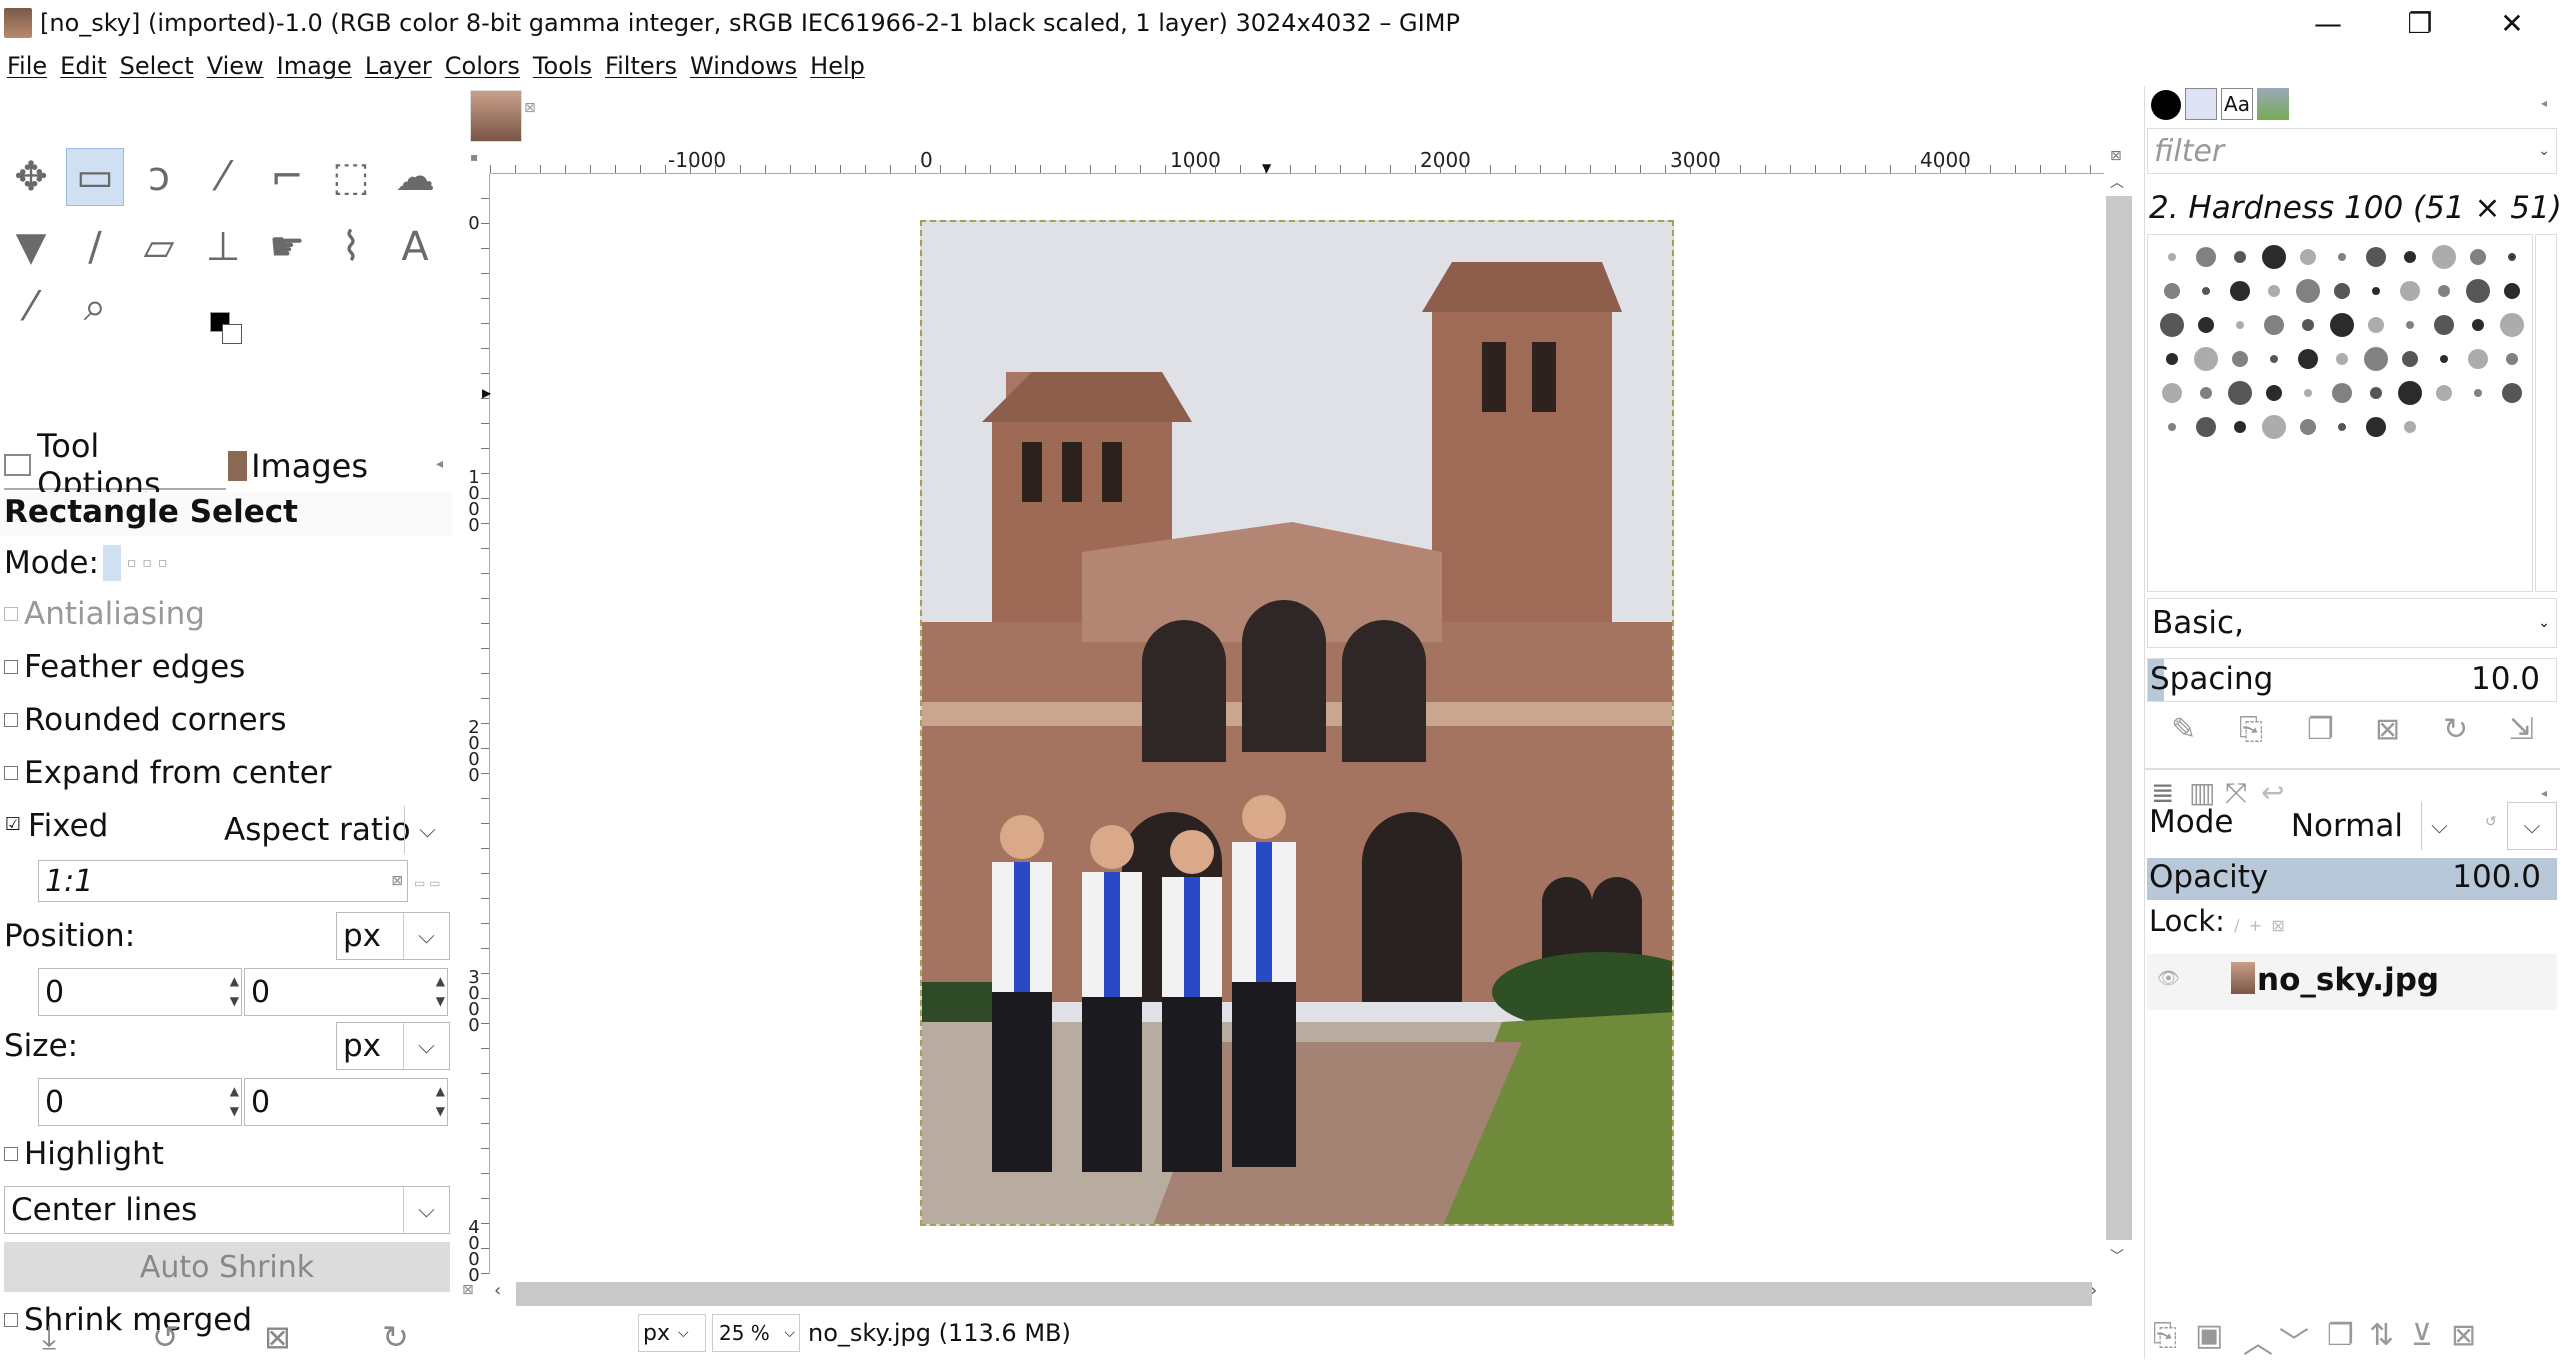 The height and width of the screenshot is (1362, 2560). What do you see at coordinates (2165, 1335) in the screenshot?
I see `new-layer-icon: ⎘` at bounding box center [2165, 1335].